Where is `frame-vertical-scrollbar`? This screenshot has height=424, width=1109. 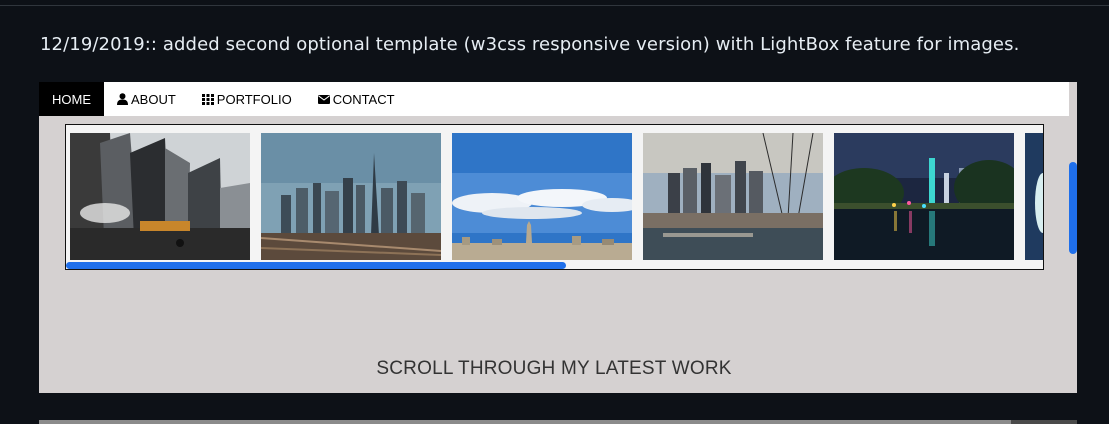 frame-vertical-scrollbar is located at coordinates (1073, 208).